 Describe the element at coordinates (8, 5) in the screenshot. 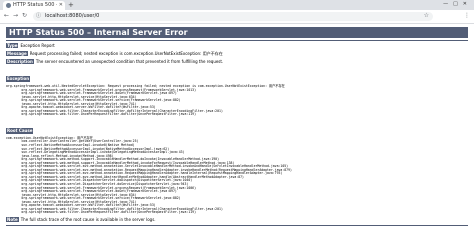

I see `favicon-icon` at that location.